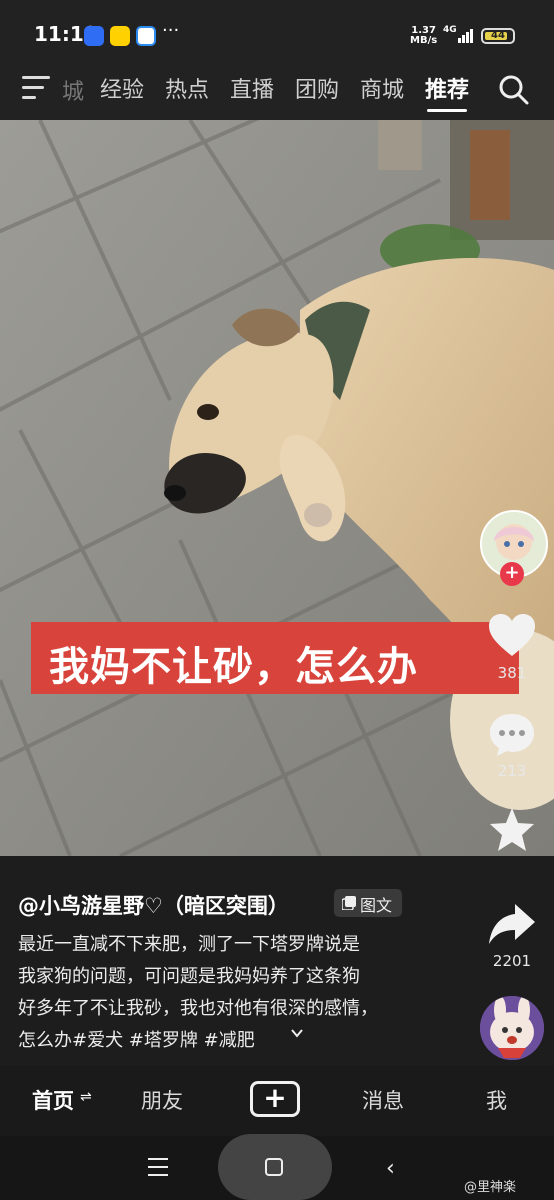  I want to click on favorite-star-icon, so click(512, 830).